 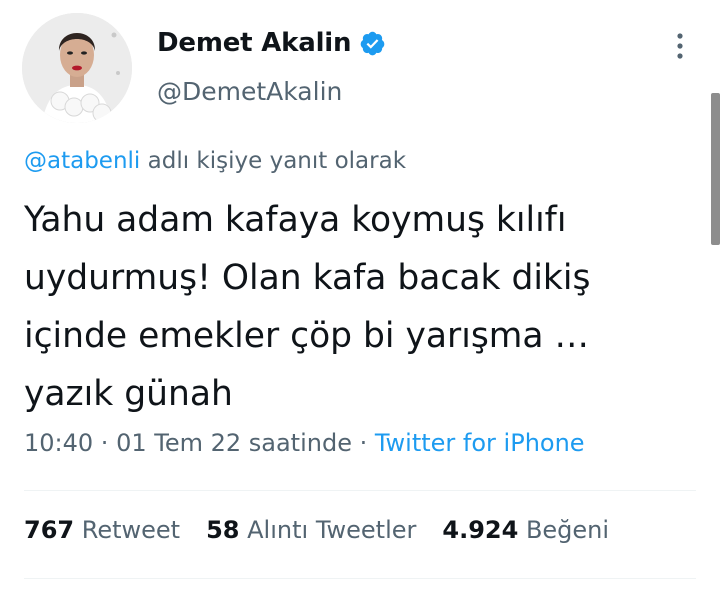 I want to click on tweet-time: 10:40, so click(x=58, y=443).